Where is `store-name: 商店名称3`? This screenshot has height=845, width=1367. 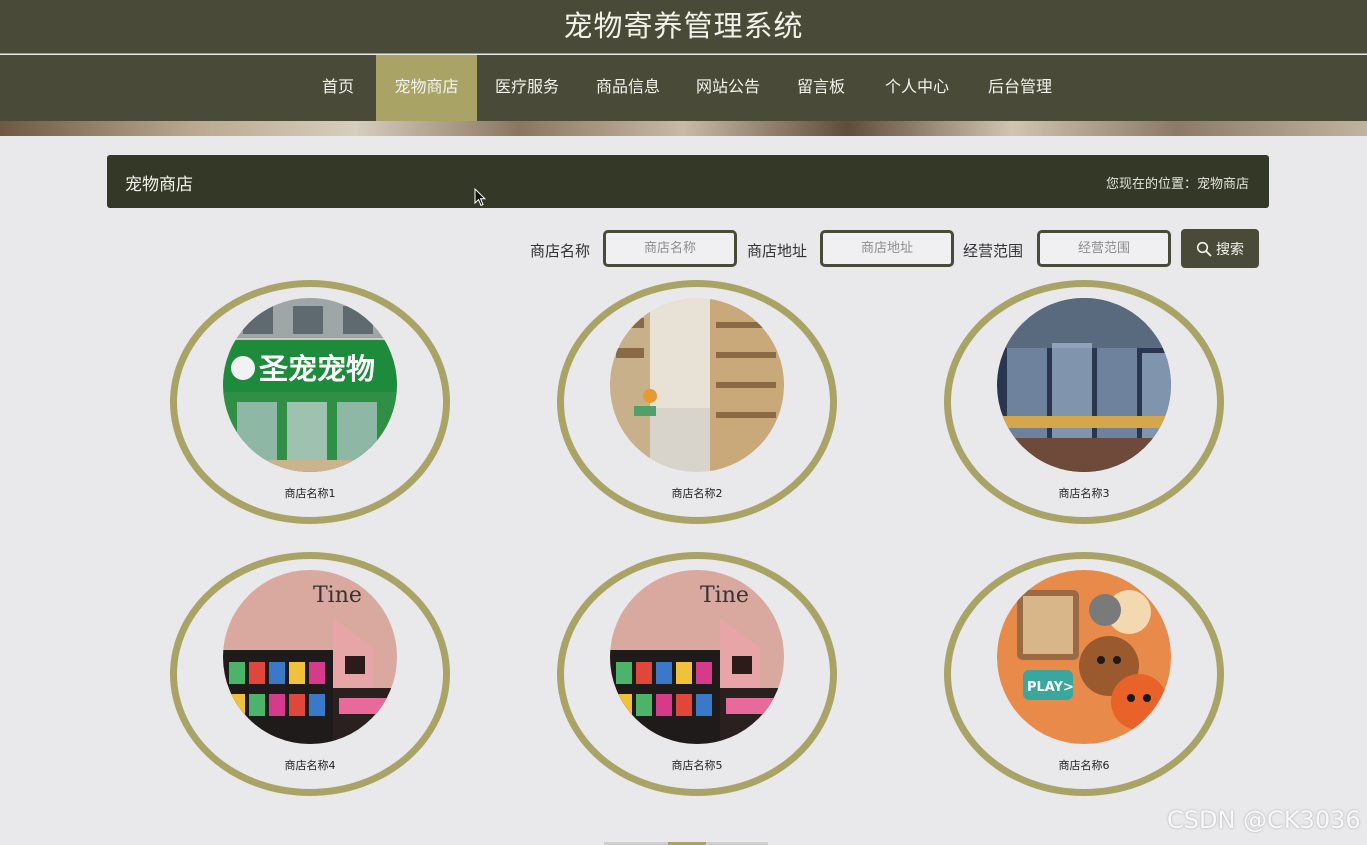
store-name: 商店名称3 is located at coordinates (1084, 493).